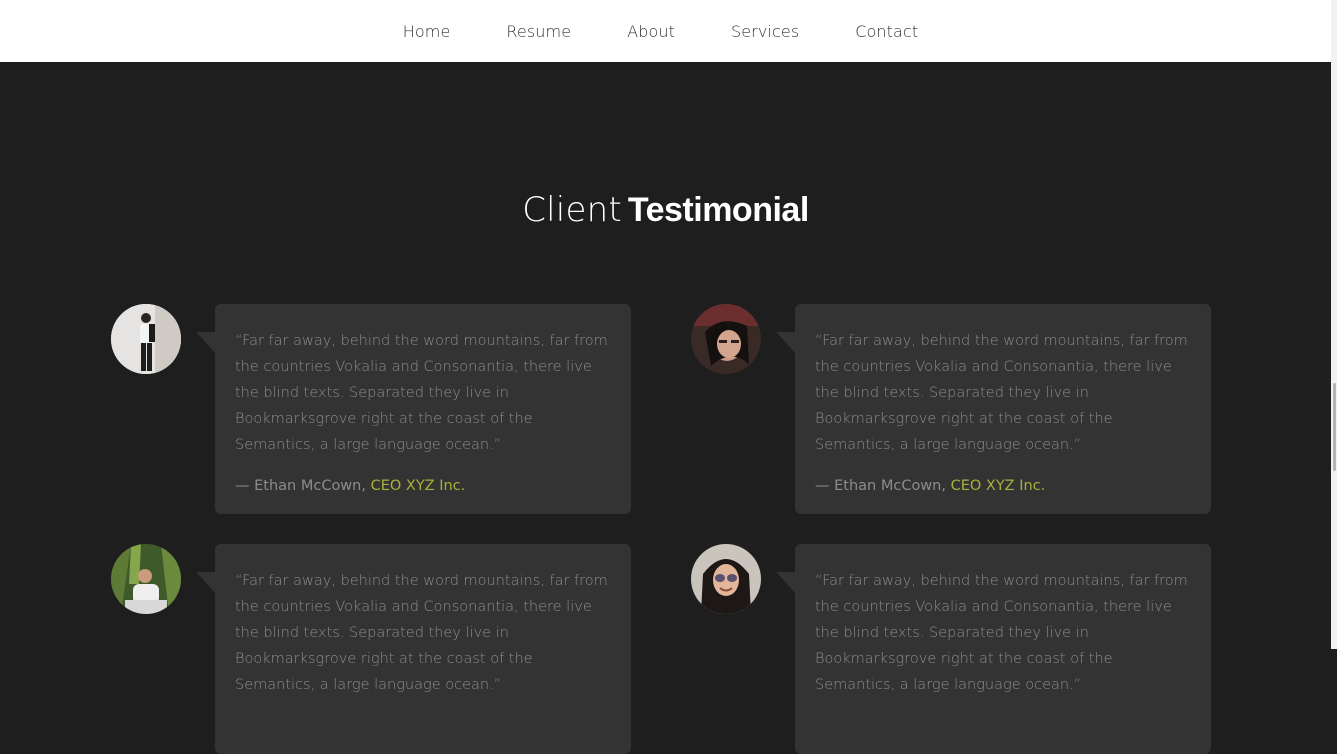  I want to click on top-navbar: Home Resume About Services Contact, so click(665, 31).